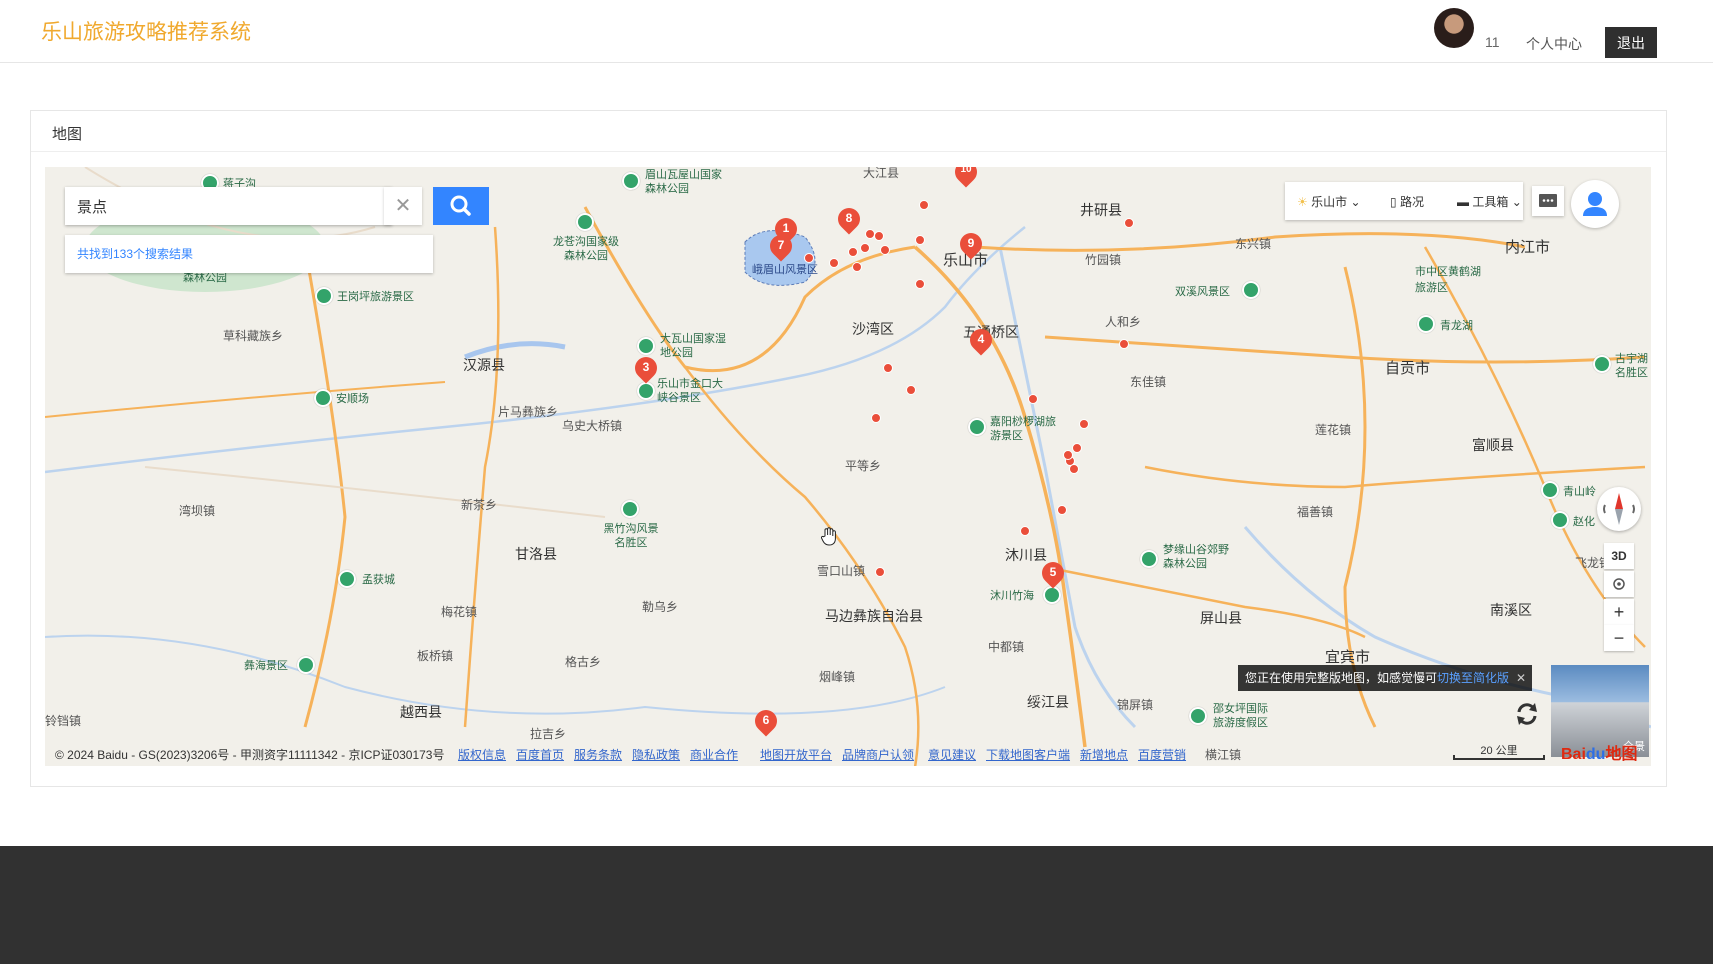 The width and height of the screenshot is (1713, 964). What do you see at coordinates (1012, 596) in the screenshot?
I see `poi-label: 沐川竹海` at bounding box center [1012, 596].